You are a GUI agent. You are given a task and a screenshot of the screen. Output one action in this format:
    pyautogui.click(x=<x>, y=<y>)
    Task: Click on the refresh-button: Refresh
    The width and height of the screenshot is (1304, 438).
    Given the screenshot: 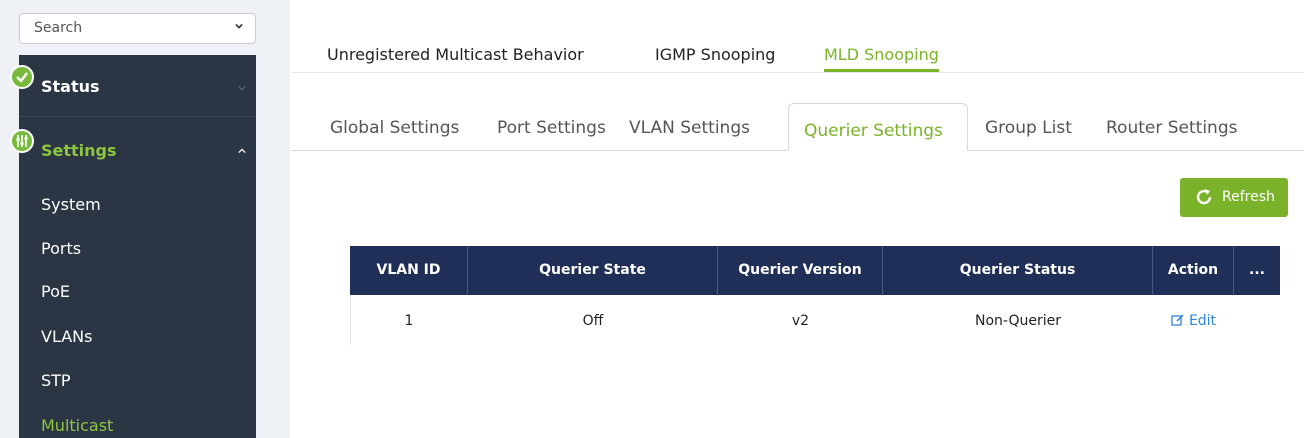 What is the action you would take?
    pyautogui.click(x=1234, y=197)
    